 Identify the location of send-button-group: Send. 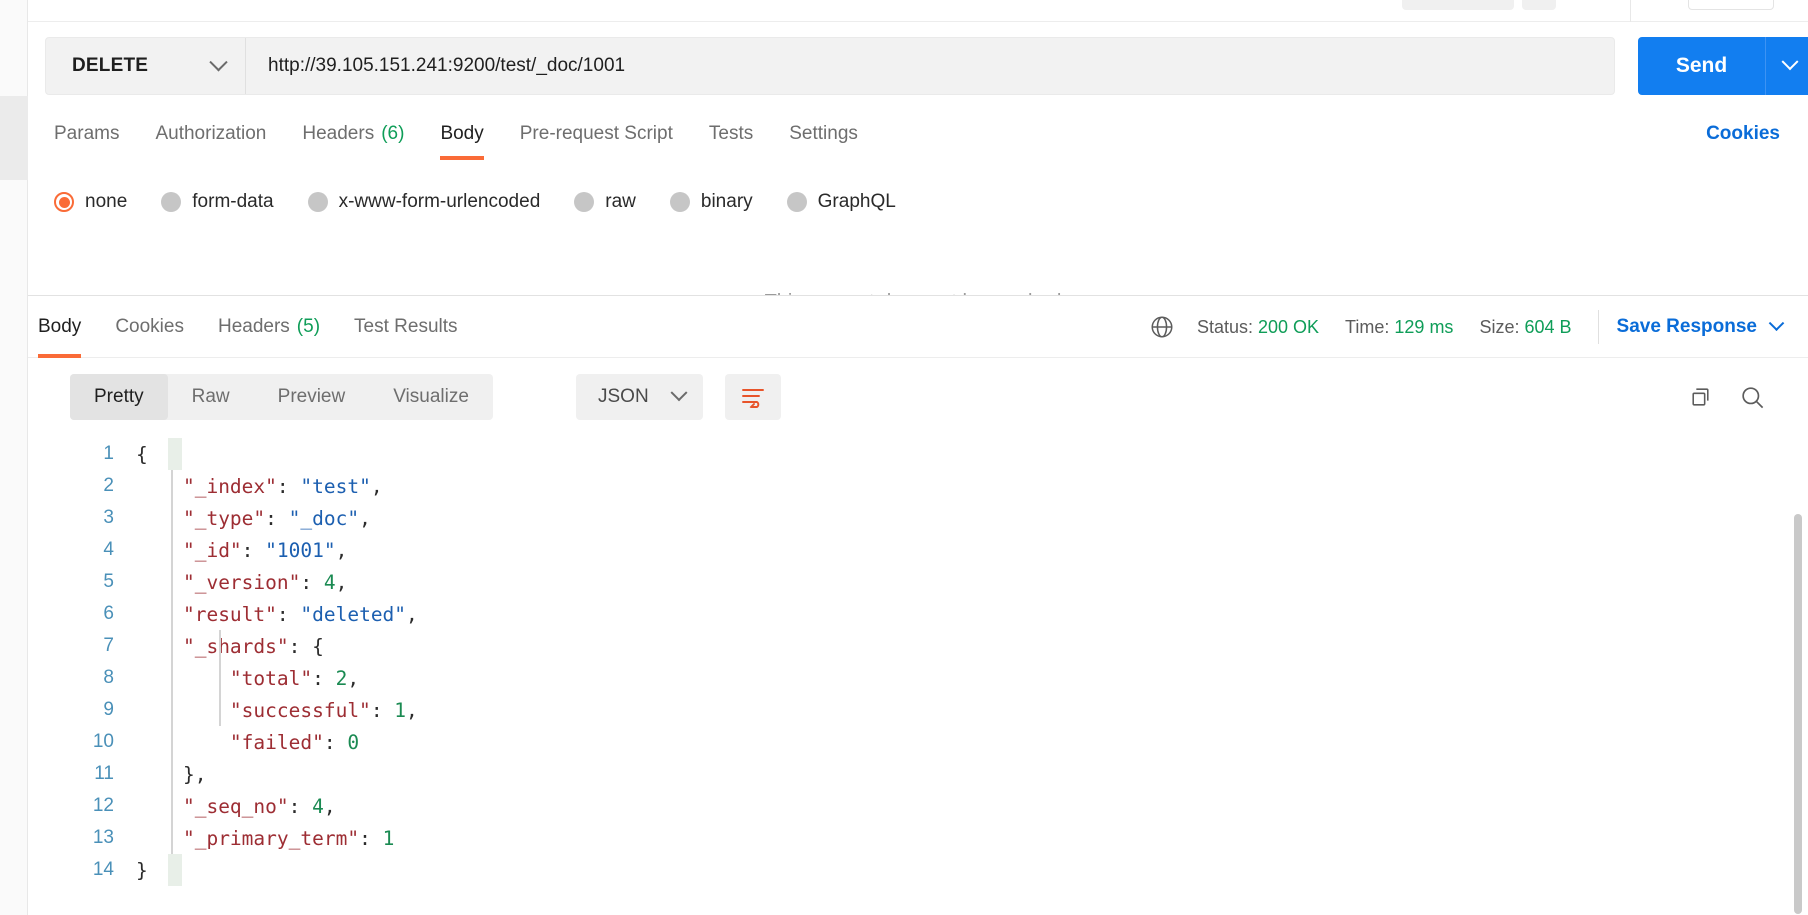
(1723, 66).